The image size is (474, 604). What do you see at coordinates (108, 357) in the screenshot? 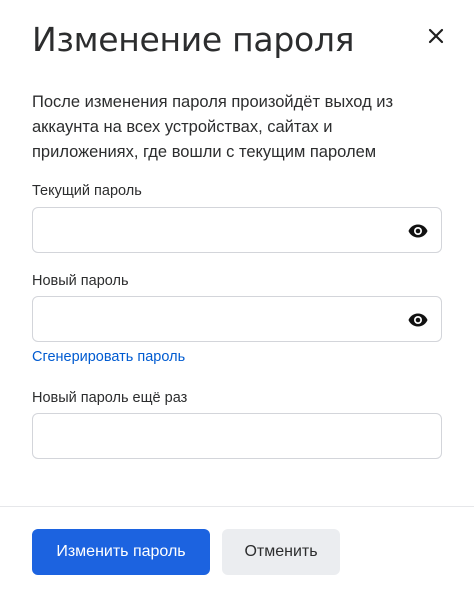
I see `generate-password-link: Сгенерировать пароль` at bounding box center [108, 357].